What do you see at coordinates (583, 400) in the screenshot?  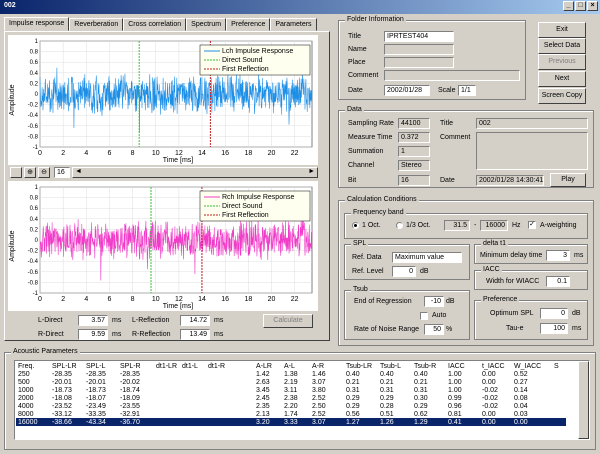 I see `acoustic-scrollbar` at bounding box center [583, 400].